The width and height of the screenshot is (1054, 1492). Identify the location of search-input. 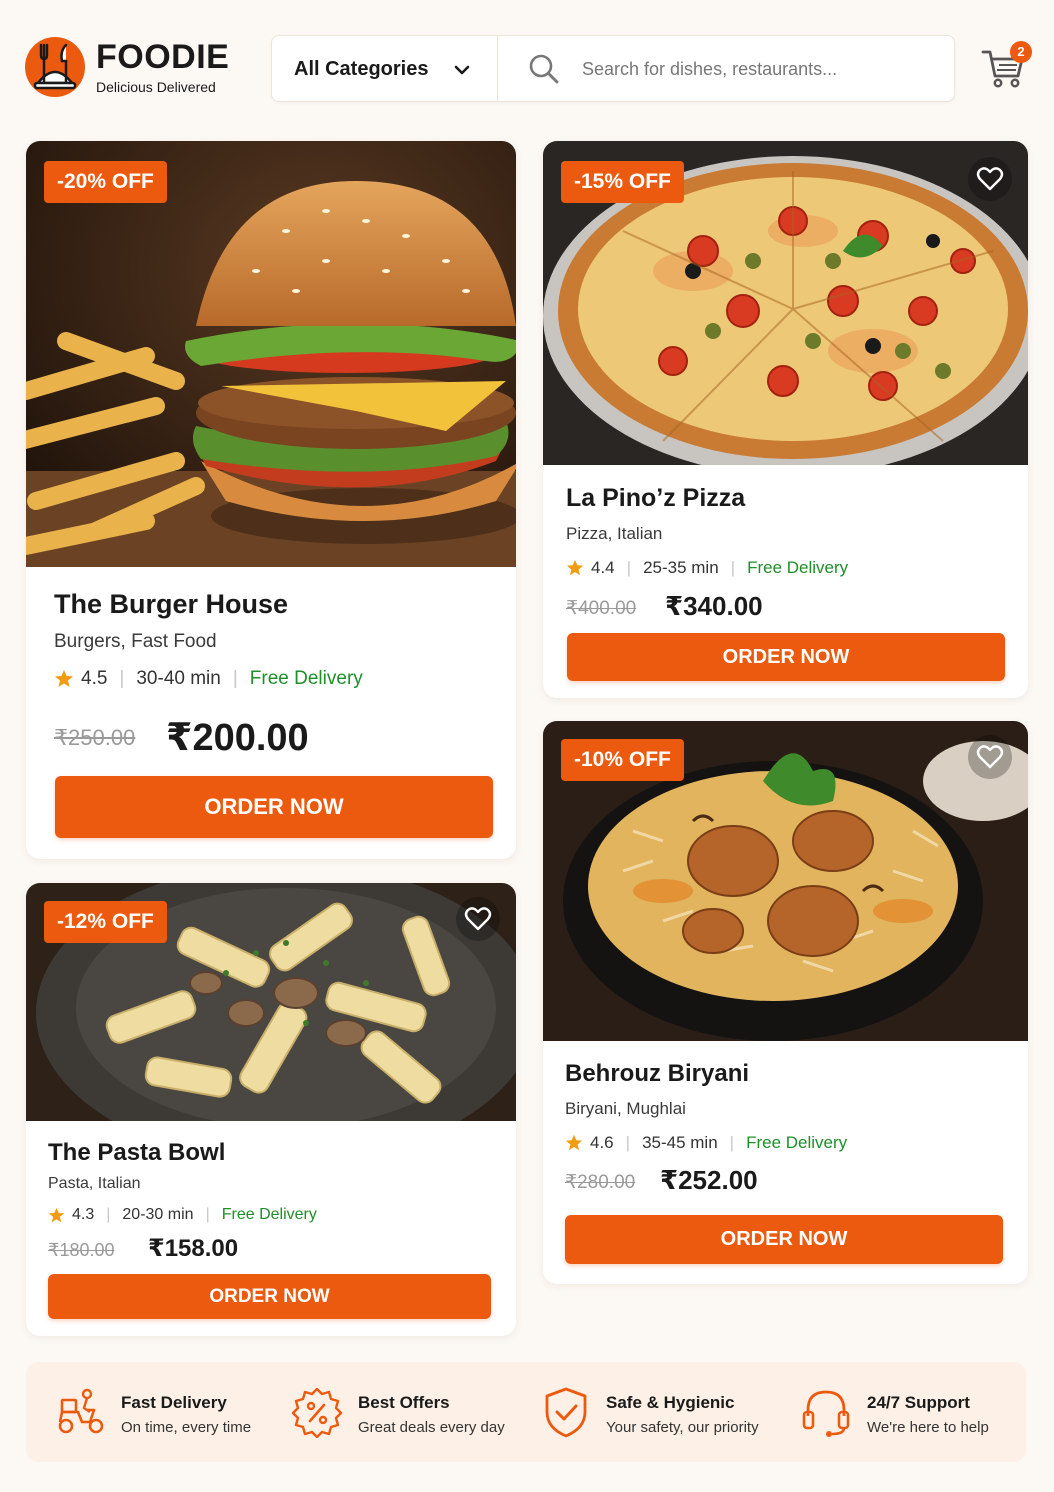
(757, 69).